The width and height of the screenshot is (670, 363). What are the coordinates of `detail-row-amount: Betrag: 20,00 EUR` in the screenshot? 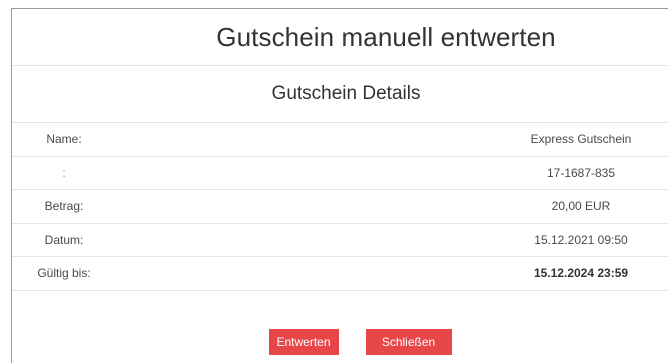 It's located at (340, 207).